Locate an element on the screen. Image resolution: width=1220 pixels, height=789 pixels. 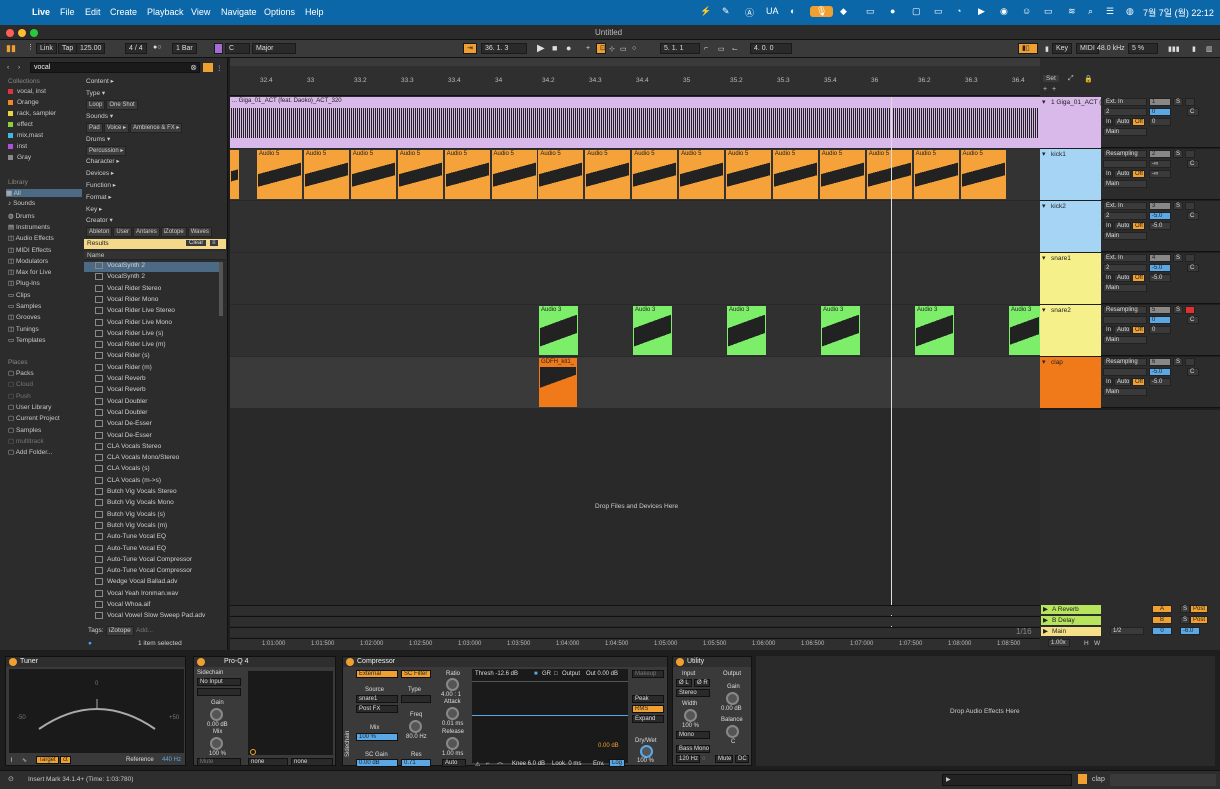
menu-help: Help is located at coordinates (314, 12).